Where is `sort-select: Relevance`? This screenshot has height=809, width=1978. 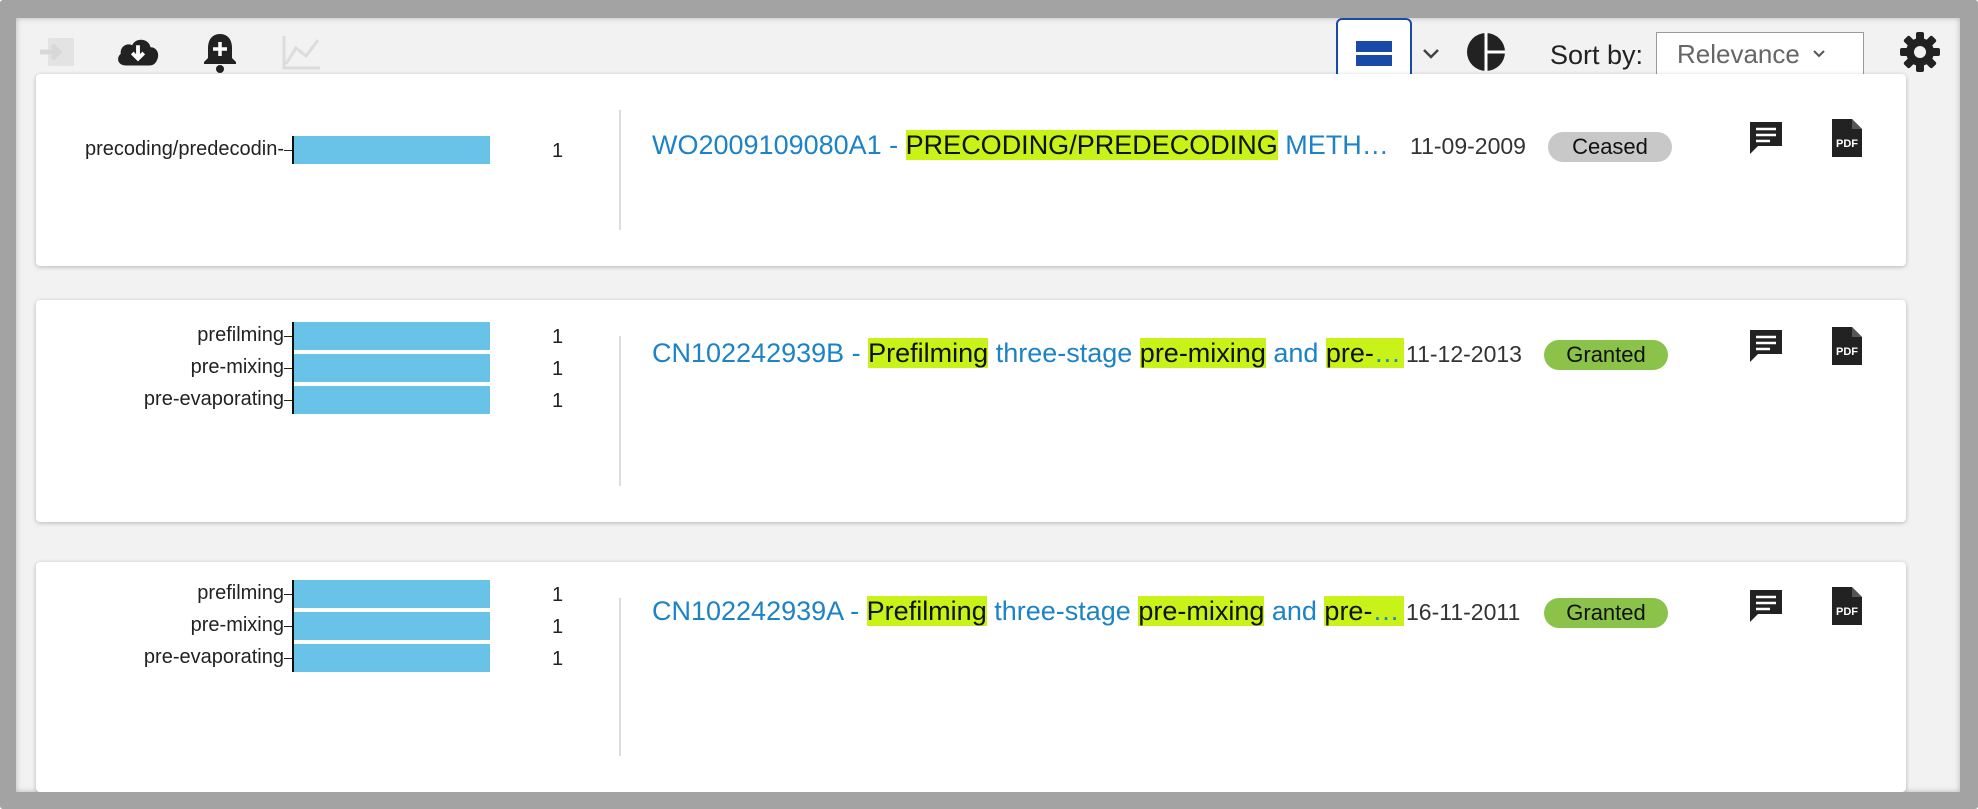
sort-select: Relevance is located at coordinates (1760, 54).